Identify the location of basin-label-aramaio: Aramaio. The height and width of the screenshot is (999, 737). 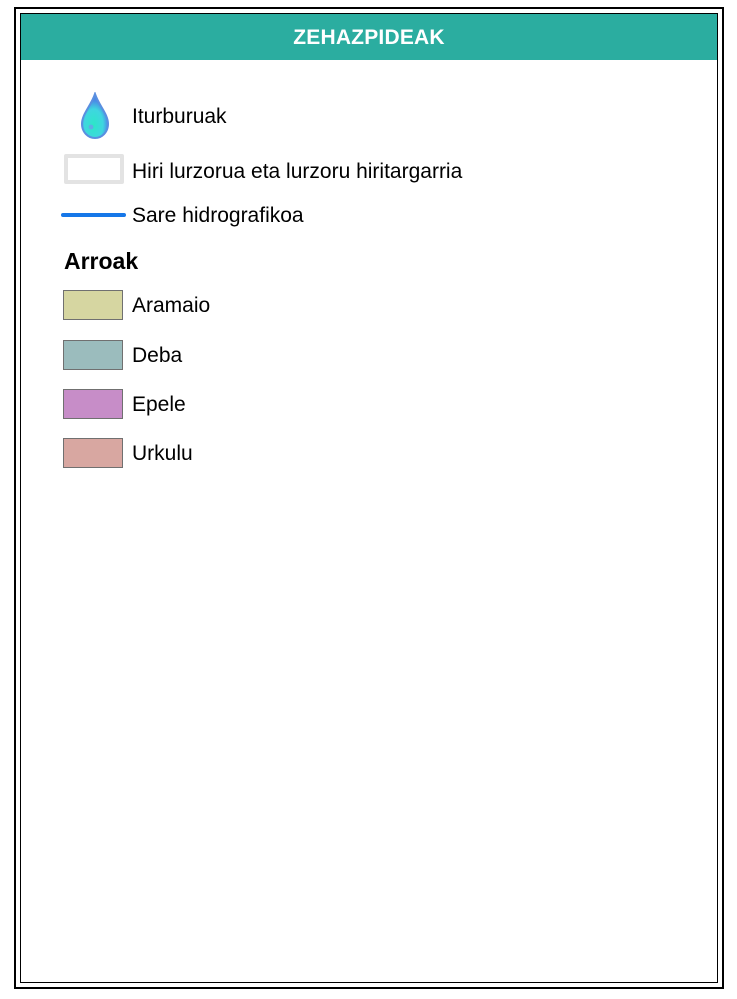
(171, 305).